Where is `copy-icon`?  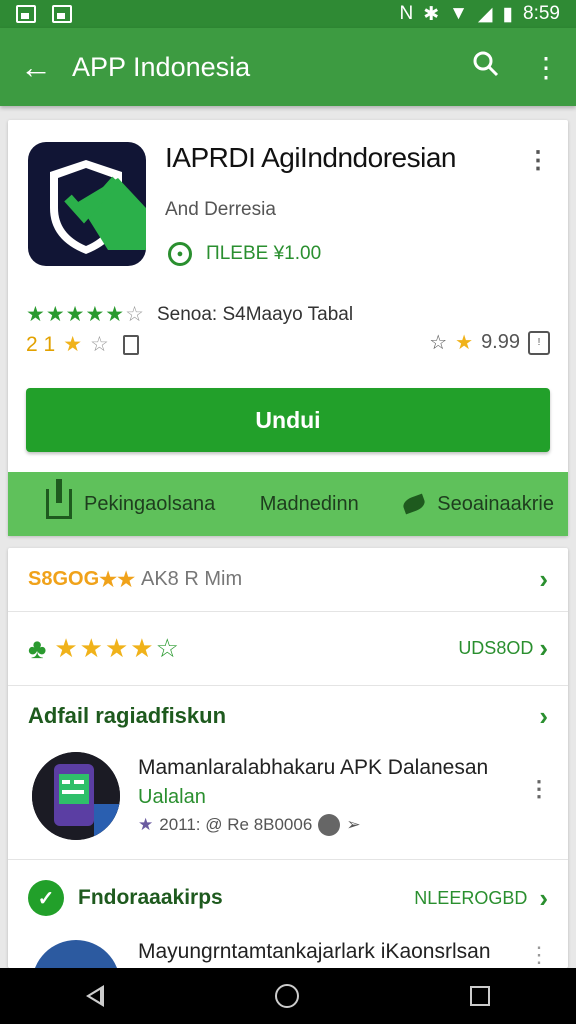 copy-icon is located at coordinates (130, 344).